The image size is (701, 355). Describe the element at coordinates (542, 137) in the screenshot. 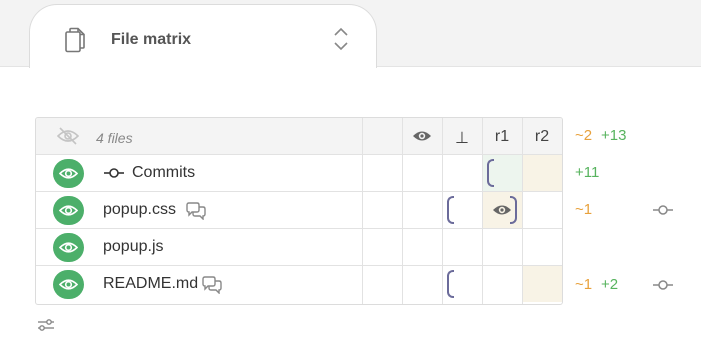

I see `column-r2: r2` at that location.